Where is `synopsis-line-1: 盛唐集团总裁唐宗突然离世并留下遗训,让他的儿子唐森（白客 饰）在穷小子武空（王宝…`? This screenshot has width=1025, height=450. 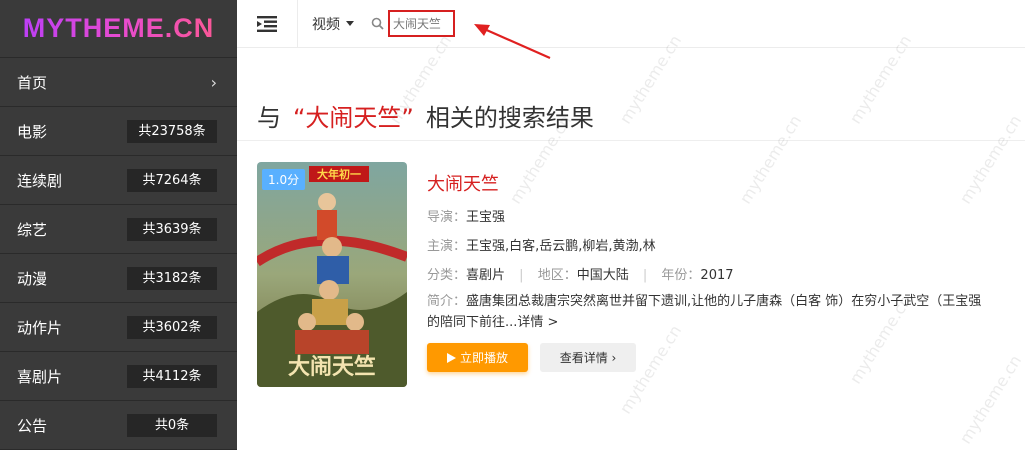 synopsis-line-1: 盛唐集团总裁唐宗突然离世并留下遗训,让他的儿子唐森（白客 饰）在穷小子武空（王宝… is located at coordinates (724, 301).